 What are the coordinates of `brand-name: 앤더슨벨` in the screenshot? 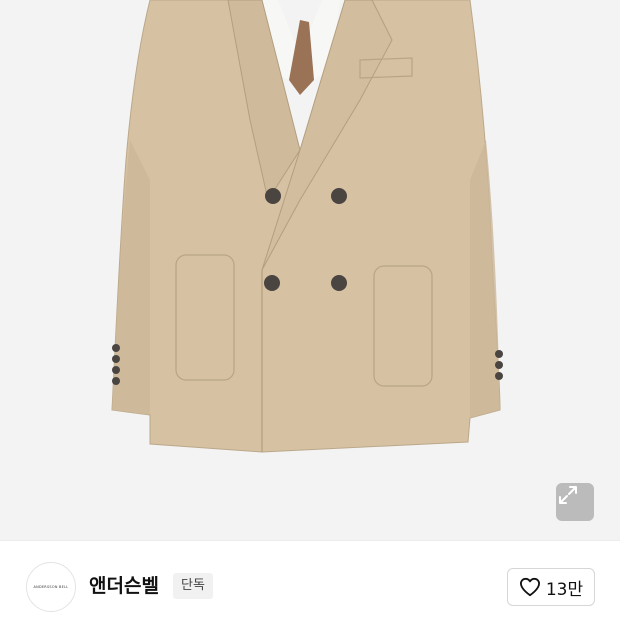 It's located at (124, 586).